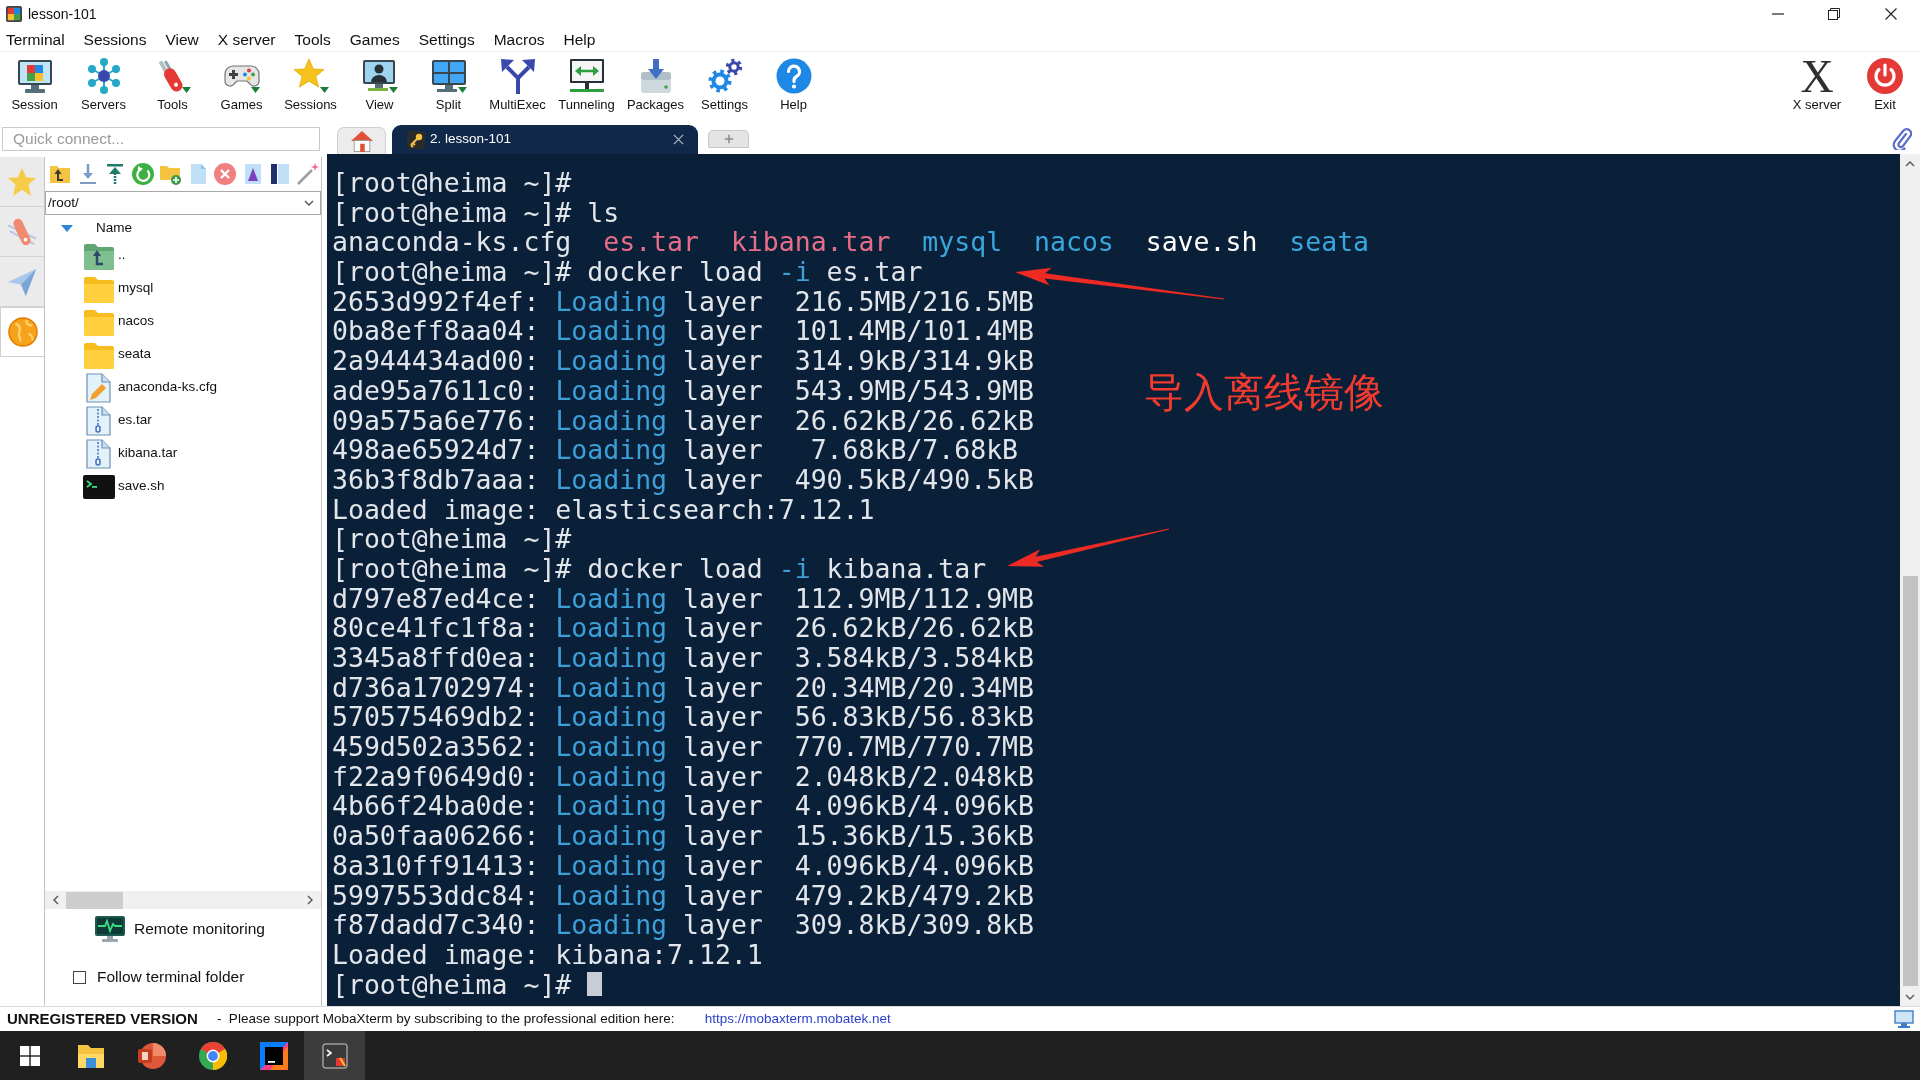 The height and width of the screenshot is (1080, 1920). What do you see at coordinates (34, 86) in the screenshot?
I see `toolbar-button: Session` at bounding box center [34, 86].